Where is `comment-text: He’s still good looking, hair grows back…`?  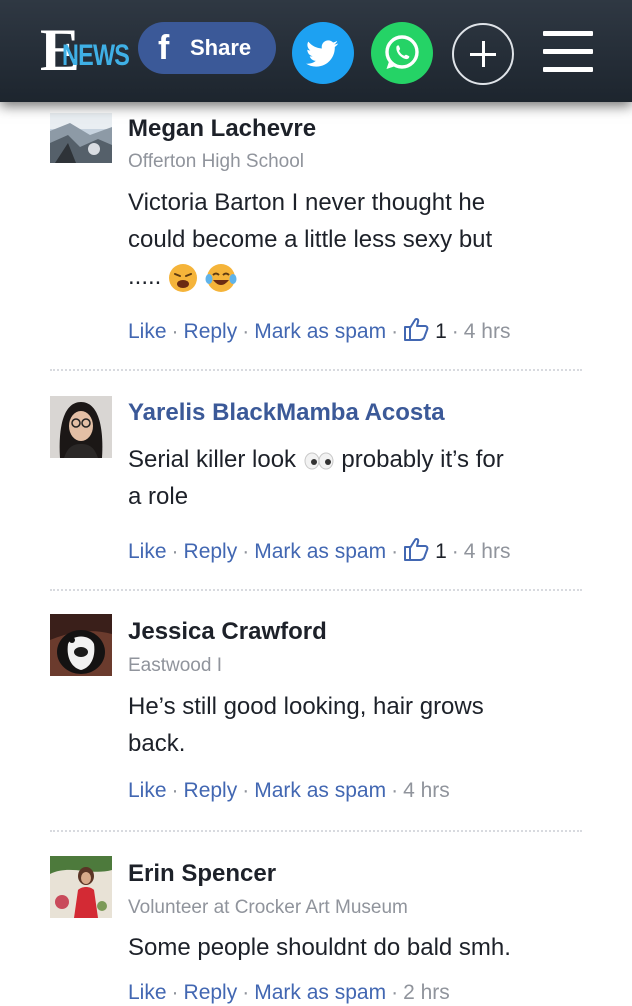 comment-text: He’s still good looking, hair grows back… is located at coordinates (353, 725).